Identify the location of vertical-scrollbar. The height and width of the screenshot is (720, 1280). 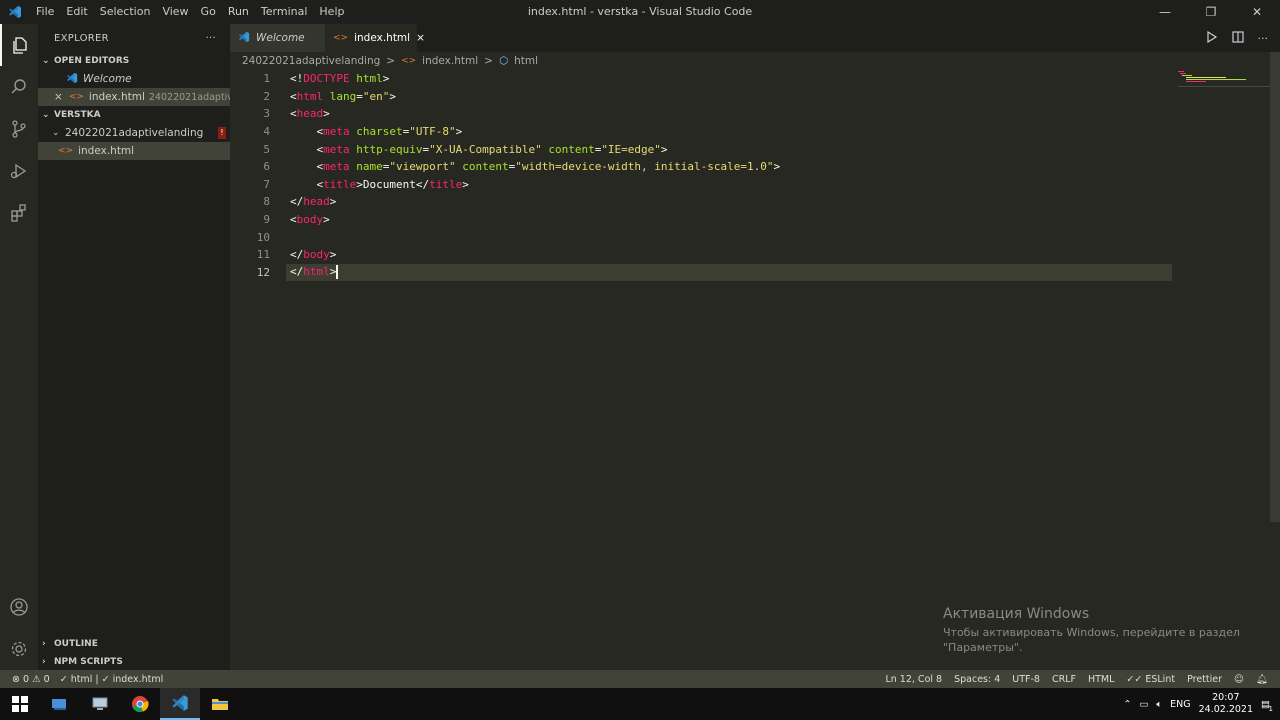
(1275, 287).